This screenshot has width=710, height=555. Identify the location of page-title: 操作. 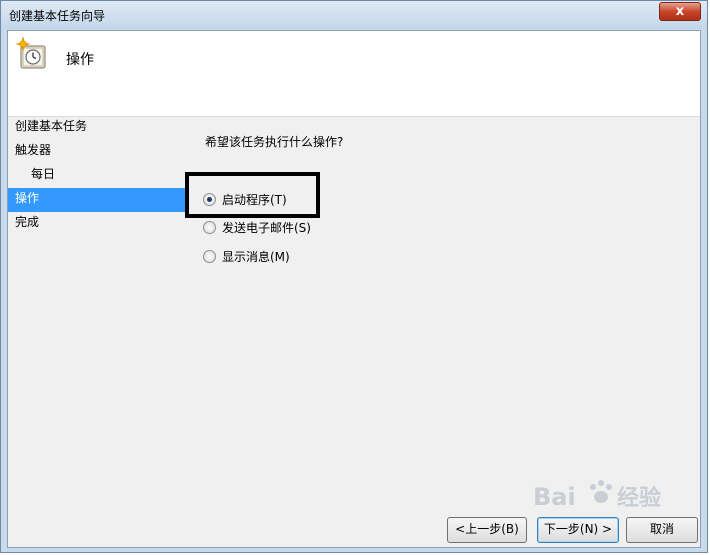
(80, 60).